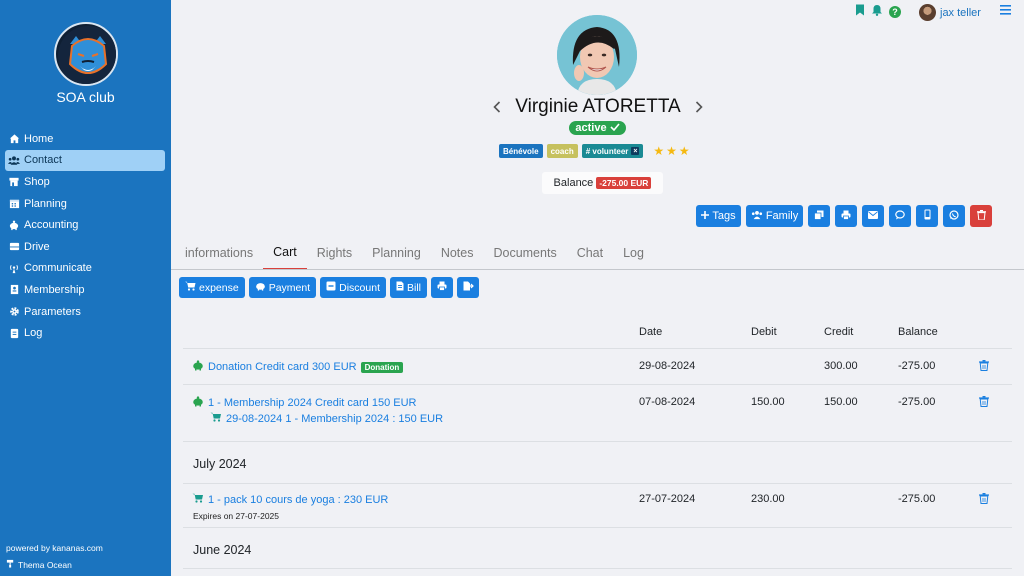 This screenshot has width=1024, height=576. I want to click on home-icon, so click(14, 139).